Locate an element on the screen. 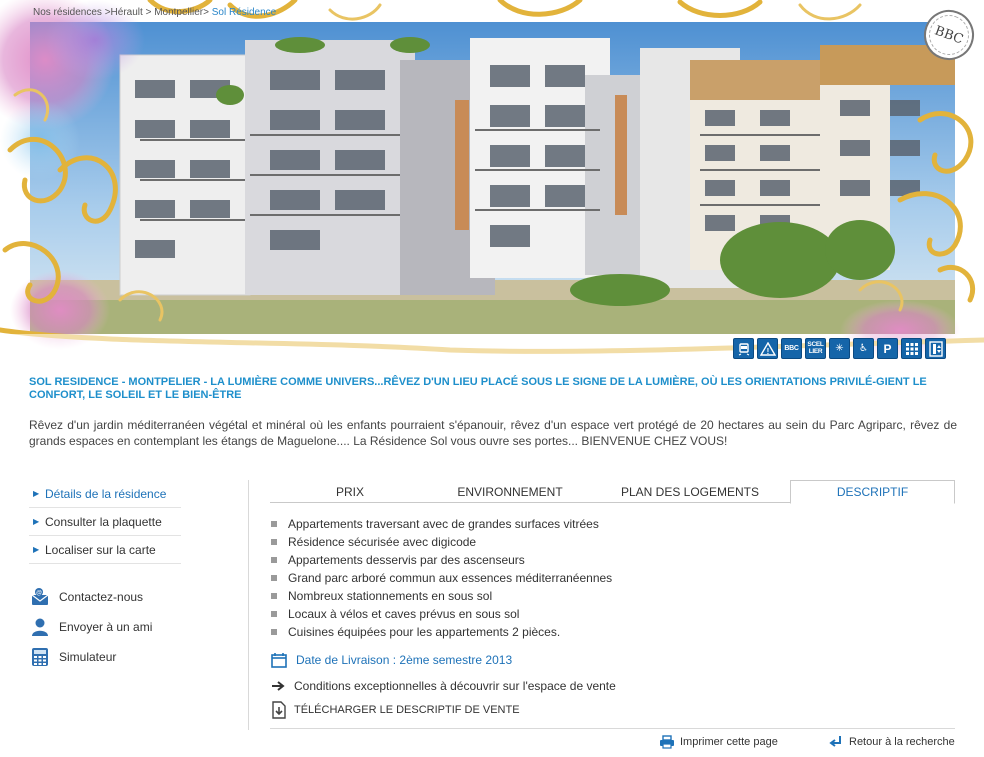 This screenshot has height=757, width=984. send-to-friend-link: Envoyer à un ami is located at coordinates (90, 627).